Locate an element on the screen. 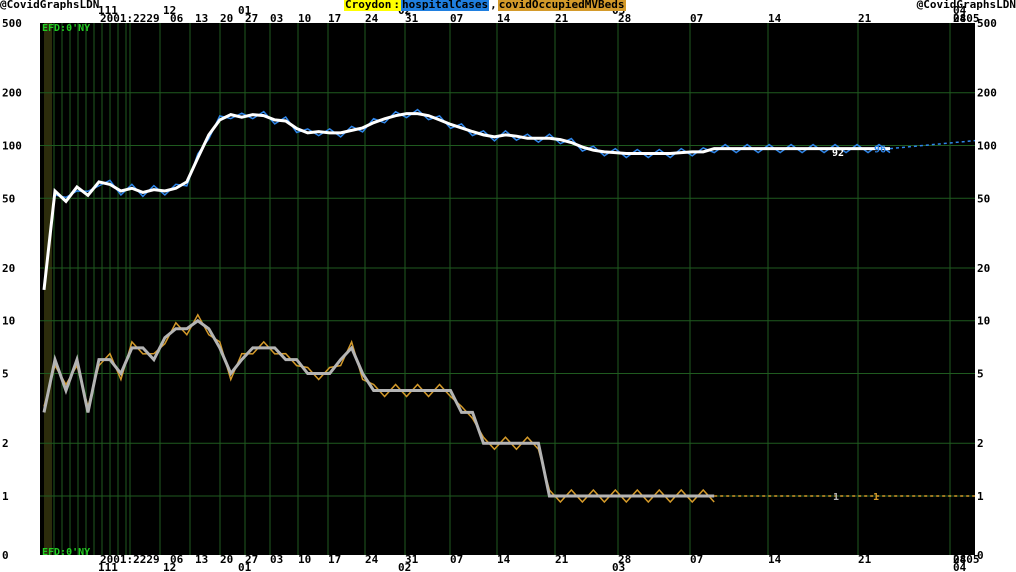 This screenshot has height=572, width=1016. y-tick-label-left: 500 is located at coordinates (12, 23).